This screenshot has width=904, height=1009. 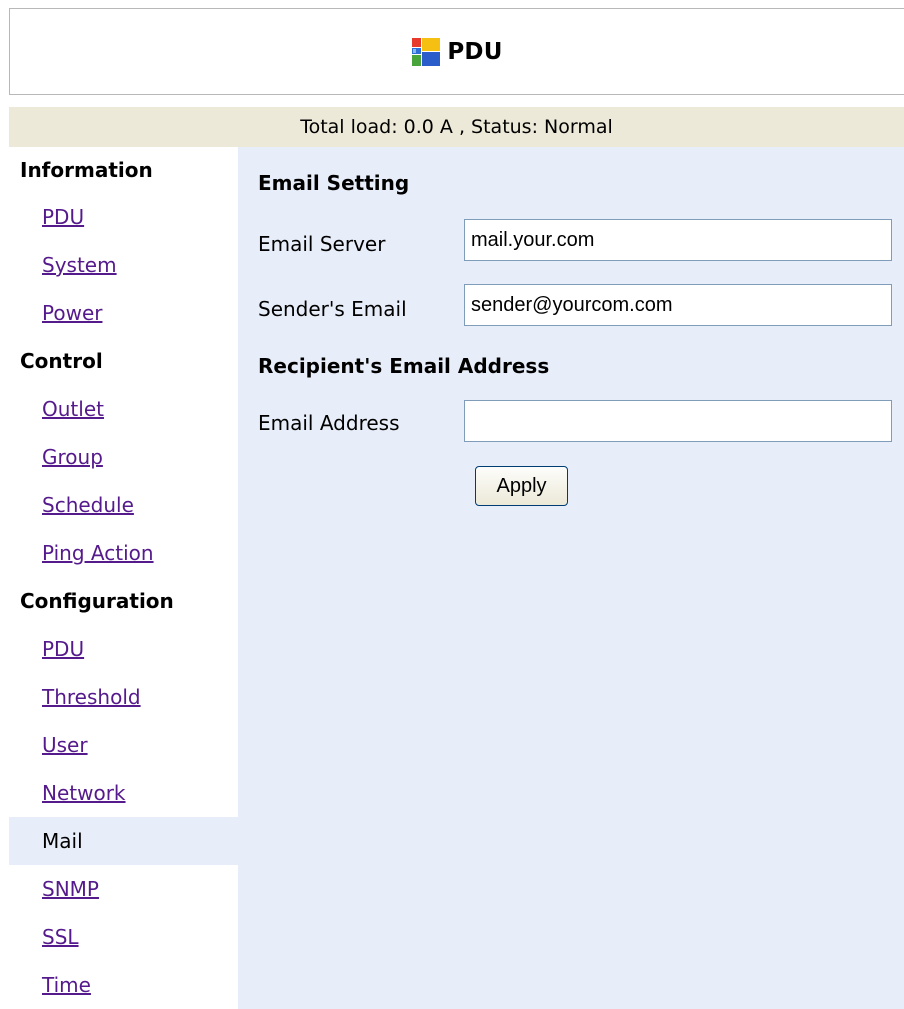 I want to click on sidebar-item-info-pdu: PDU, so click(x=123, y=217).